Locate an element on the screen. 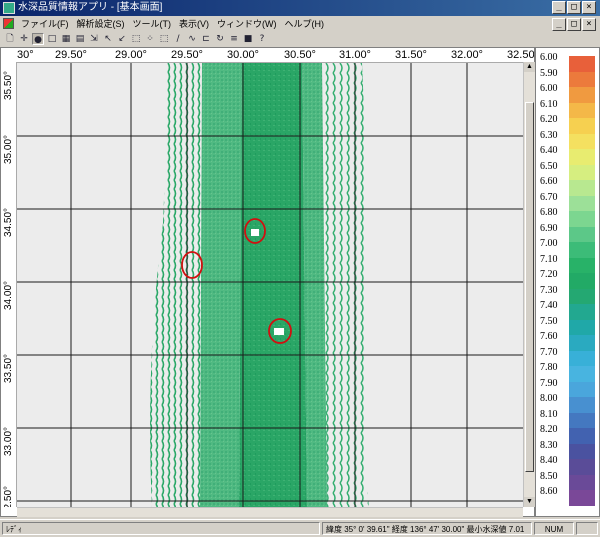 The image size is (600, 537). legend-label: 6.50 is located at coordinates (549, 166).